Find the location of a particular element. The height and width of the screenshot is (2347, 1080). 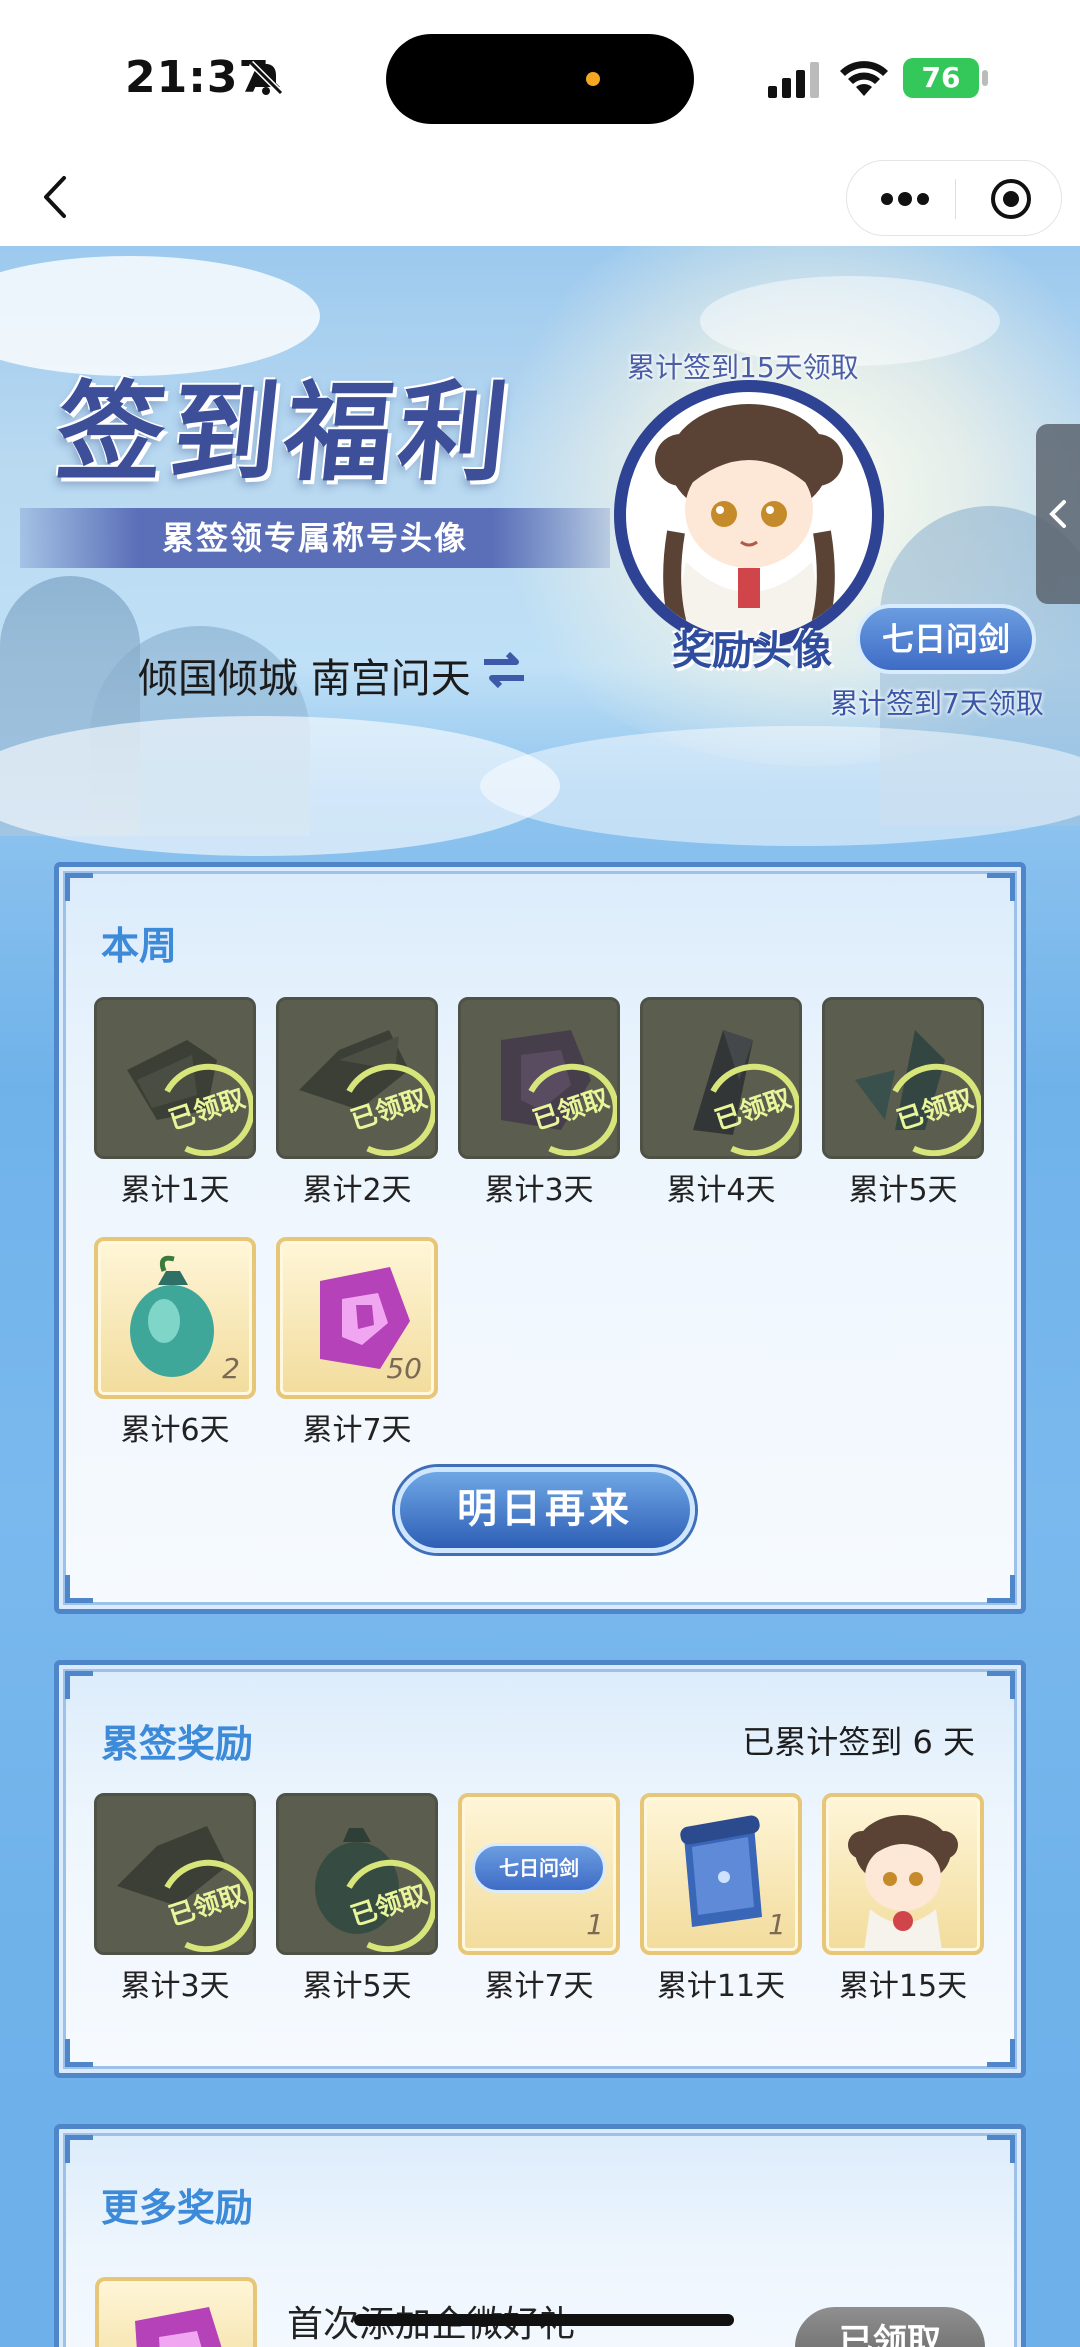

weekly-reward-day4: 已领取 累计4天 is located at coordinates (721, 1103).